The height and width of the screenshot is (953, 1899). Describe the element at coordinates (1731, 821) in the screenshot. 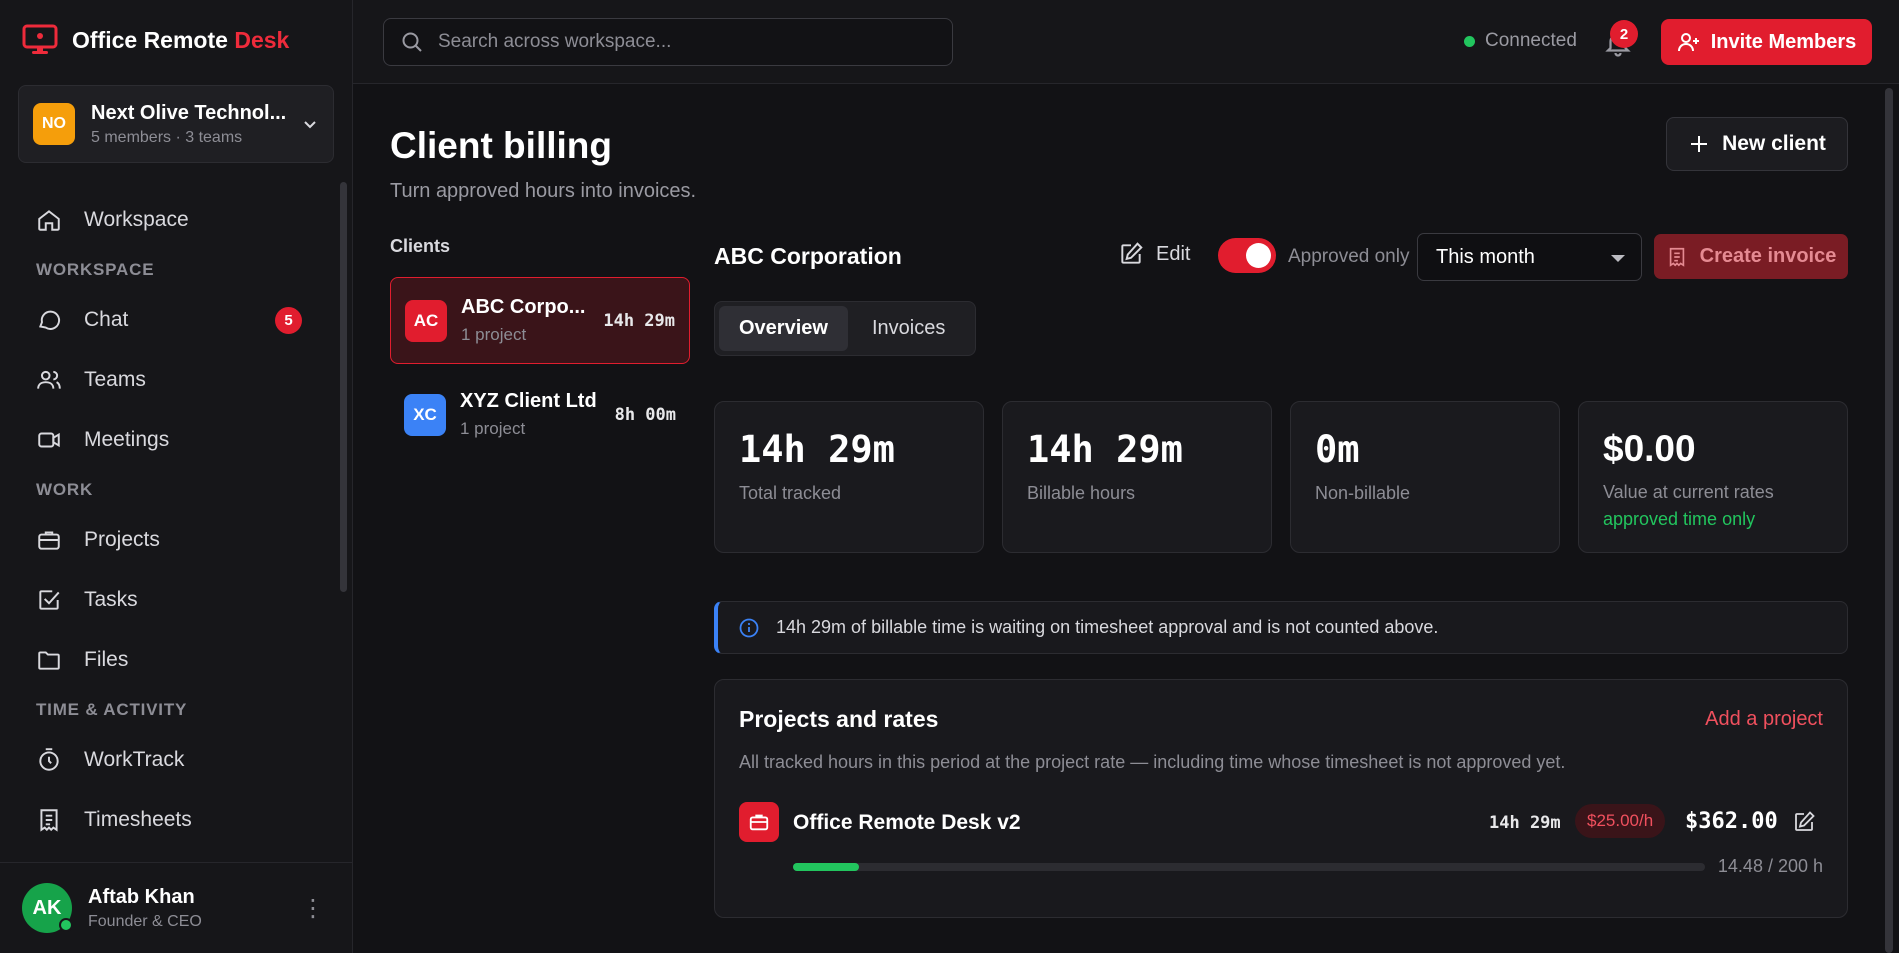

I see `project-amount: $362.00` at that location.